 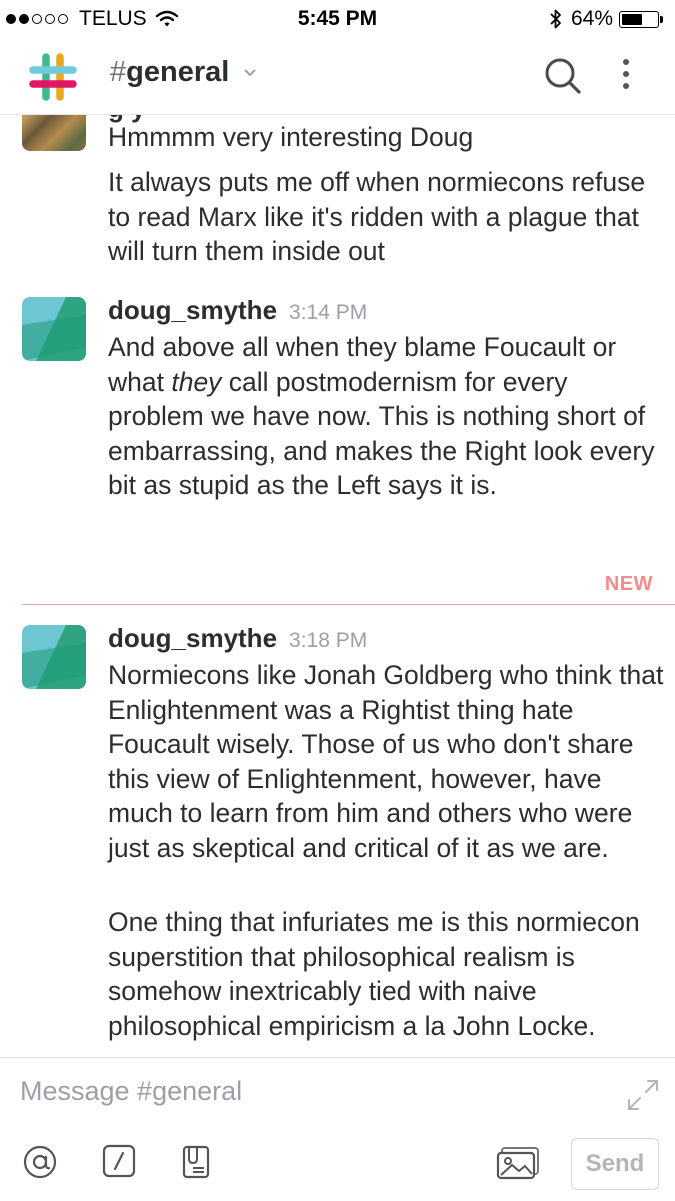 What do you see at coordinates (54, 133) in the screenshot?
I see `painting-avatar` at bounding box center [54, 133].